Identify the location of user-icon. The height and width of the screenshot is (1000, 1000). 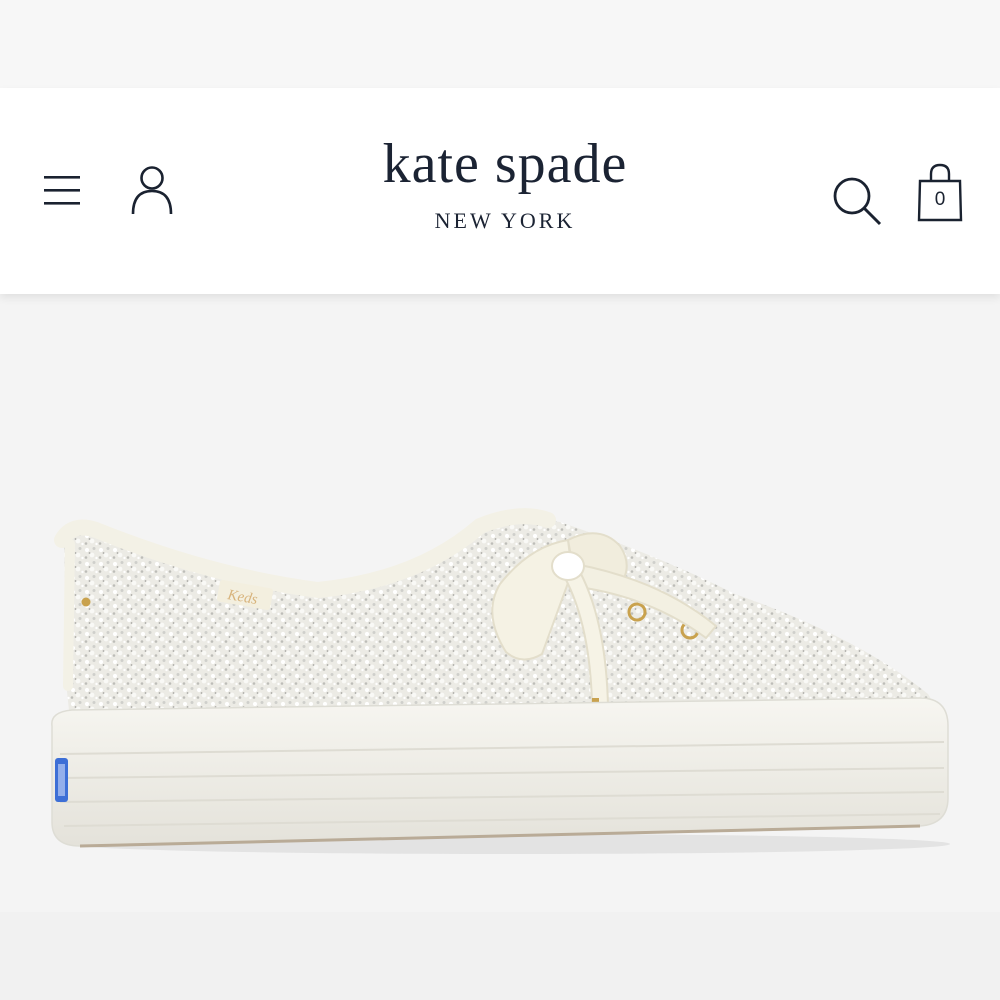
(152, 190).